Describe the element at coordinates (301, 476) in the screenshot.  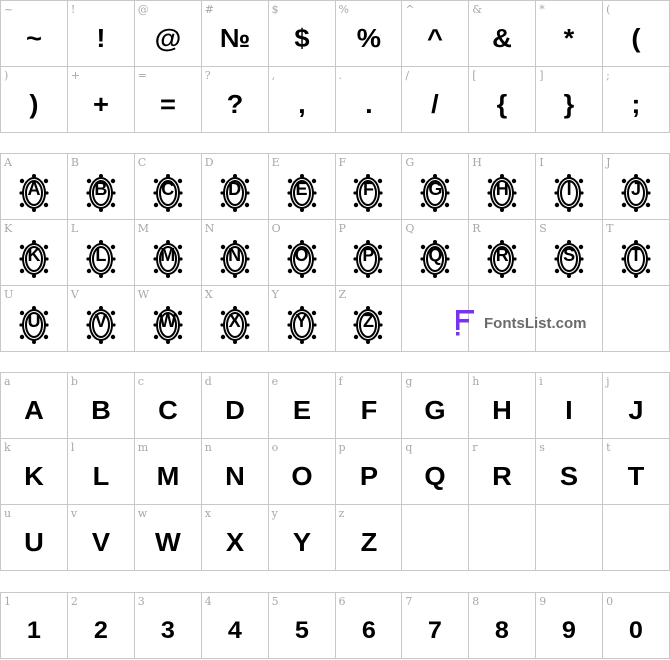
I see `glyph-sample: O` at that location.